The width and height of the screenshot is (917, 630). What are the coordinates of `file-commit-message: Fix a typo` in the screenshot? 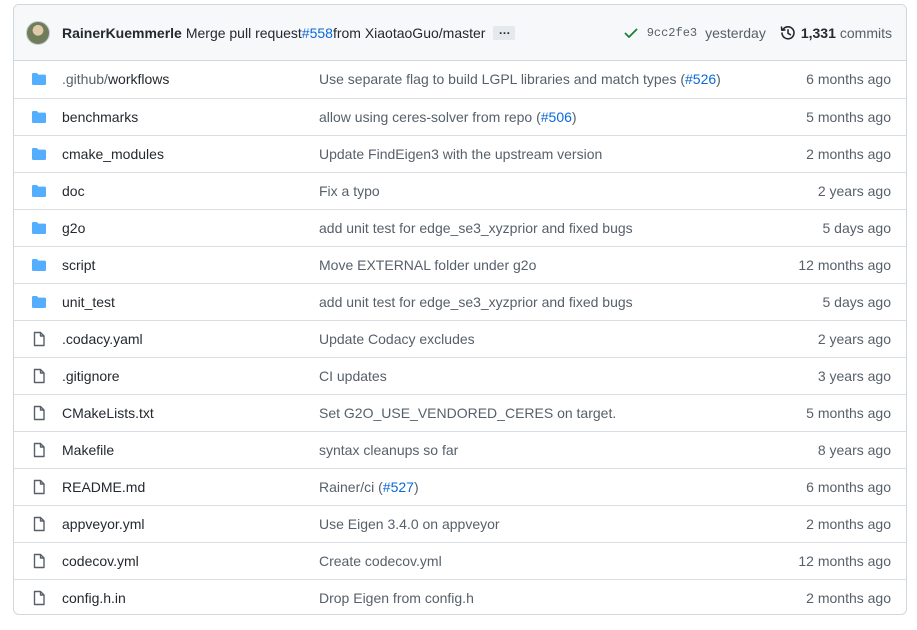 It's located at (349, 191).